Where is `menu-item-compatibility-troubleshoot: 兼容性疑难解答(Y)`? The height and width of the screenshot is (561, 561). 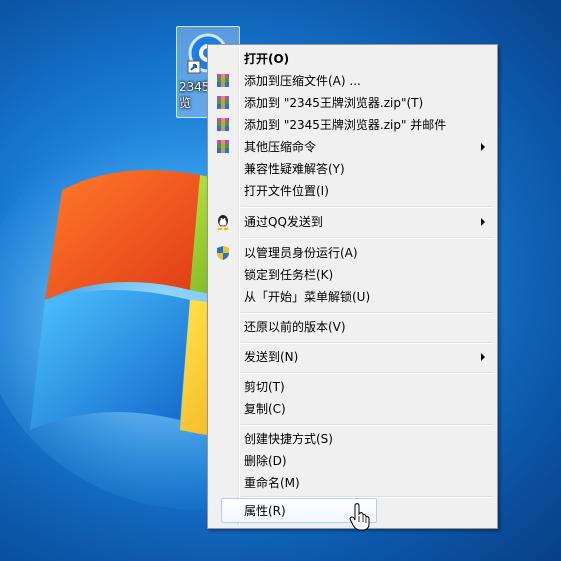 menu-item-compatibility-troubleshoot: 兼容性疑难解答(Y) is located at coordinates (352, 169).